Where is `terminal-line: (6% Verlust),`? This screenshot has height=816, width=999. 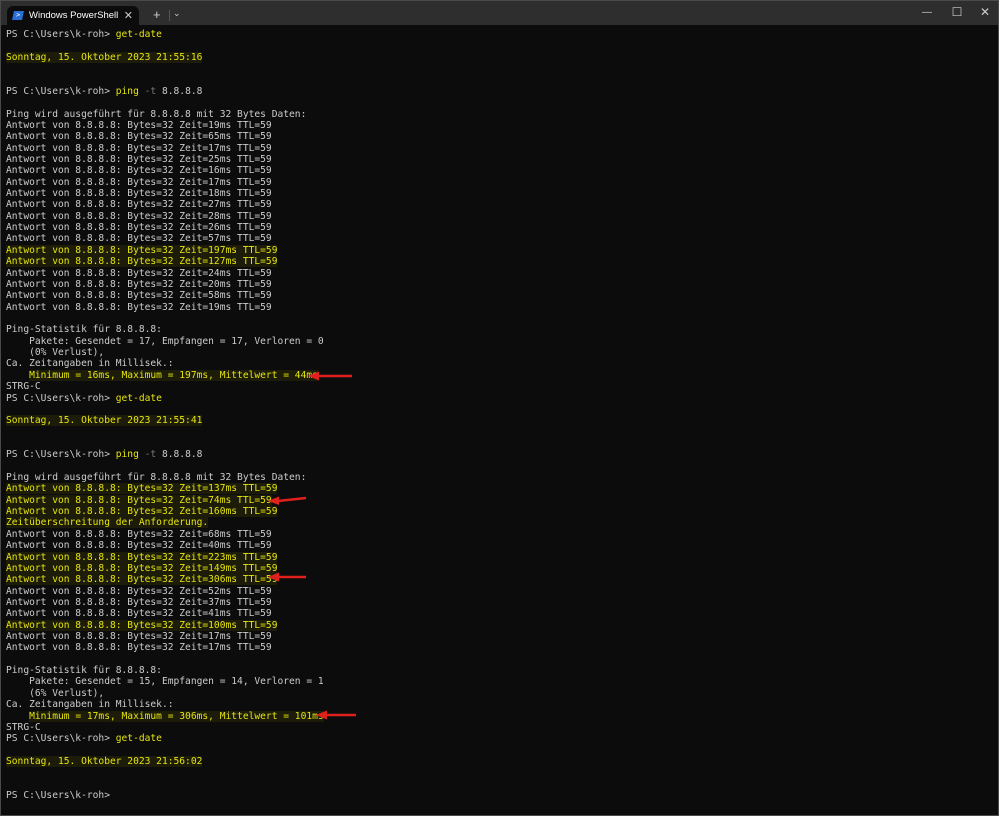 terminal-line: (6% Verlust), is located at coordinates (502, 693).